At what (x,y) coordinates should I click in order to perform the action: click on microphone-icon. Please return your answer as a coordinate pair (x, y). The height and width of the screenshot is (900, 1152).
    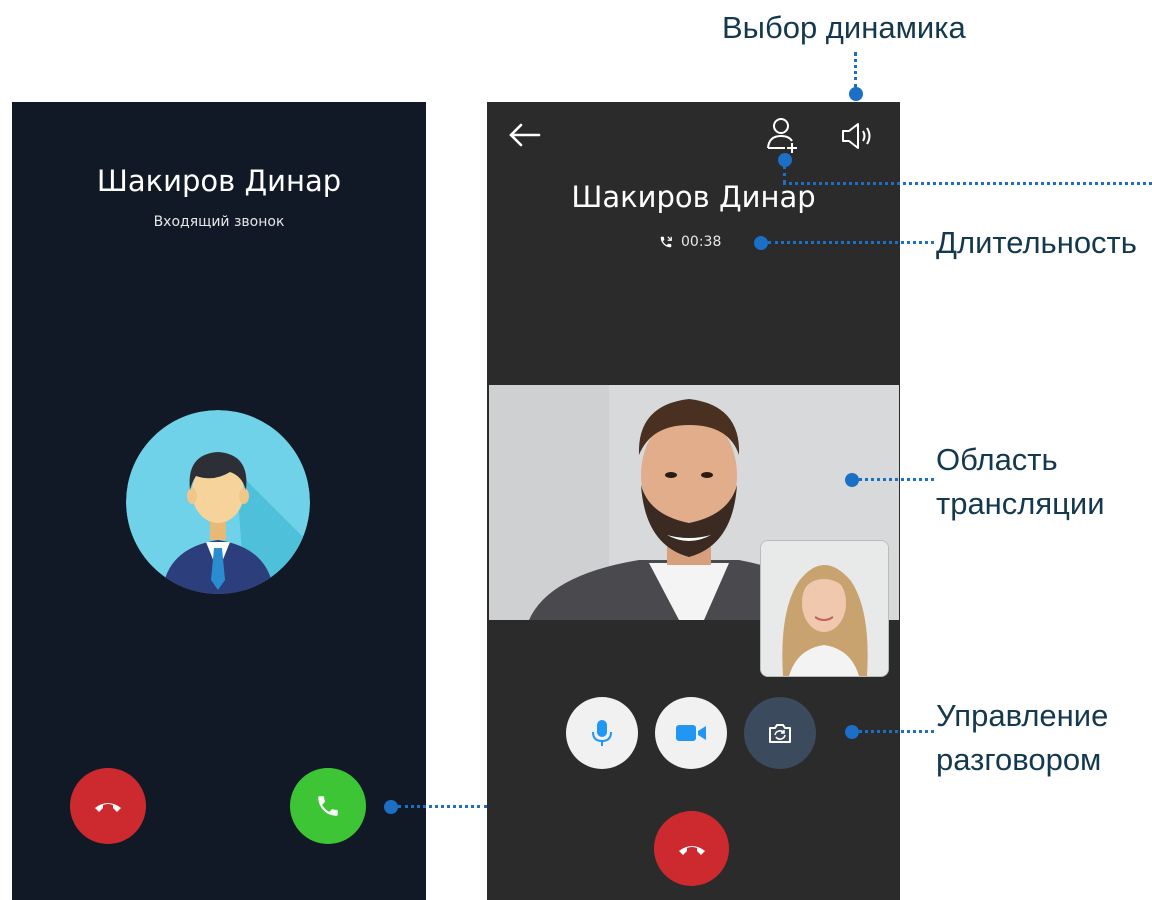
    Looking at the image, I should click on (602, 733).